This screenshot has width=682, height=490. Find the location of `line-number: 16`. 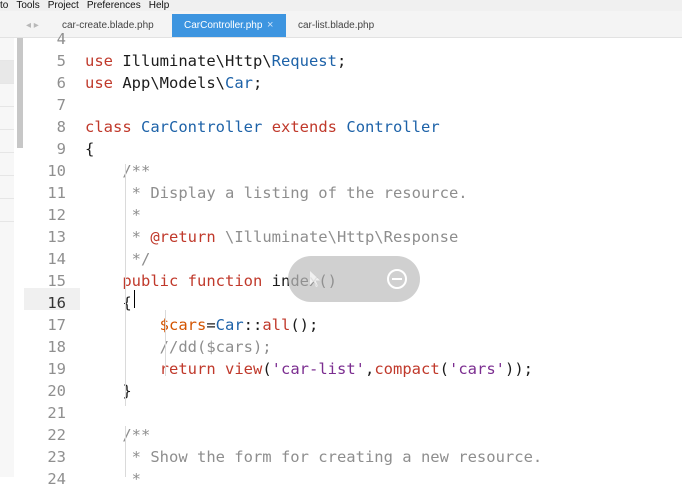

line-number: 16 is located at coordinates (56, 303).